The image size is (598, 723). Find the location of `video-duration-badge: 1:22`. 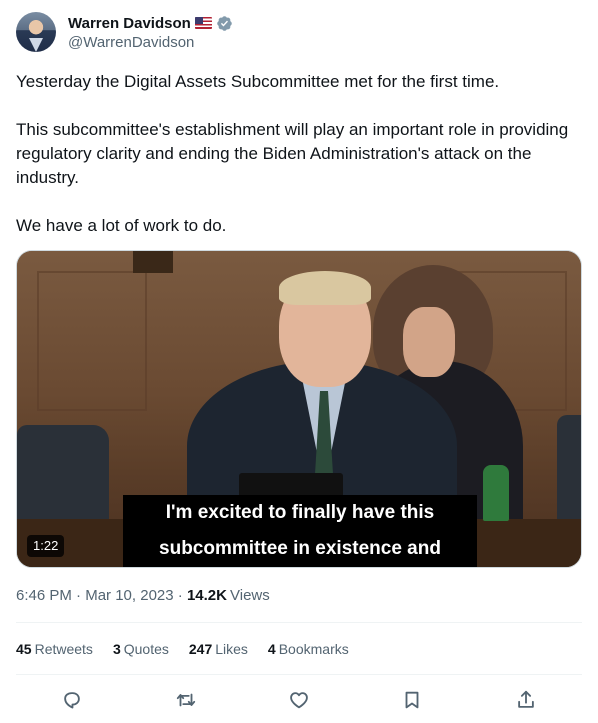

video-duration-badge: 1:22 is located at coordinates (46, 546).